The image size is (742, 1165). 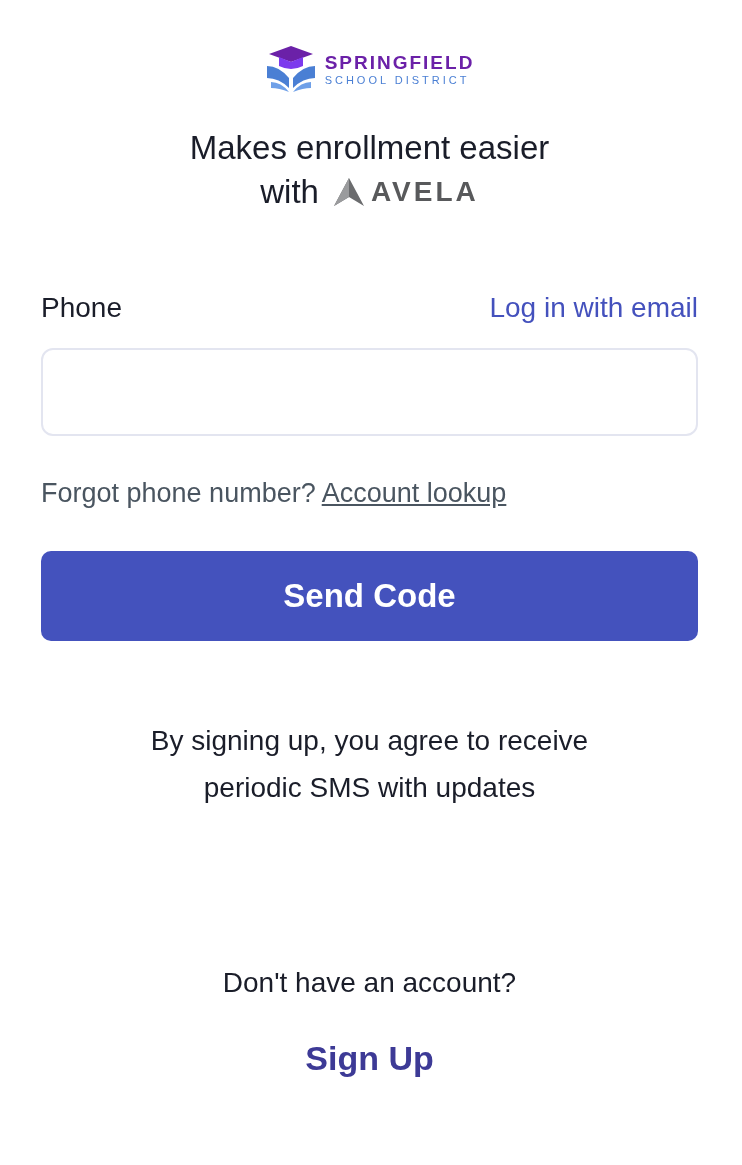 I want to click on district-name: SPRINGFIELD, so click(x=399, y=62).